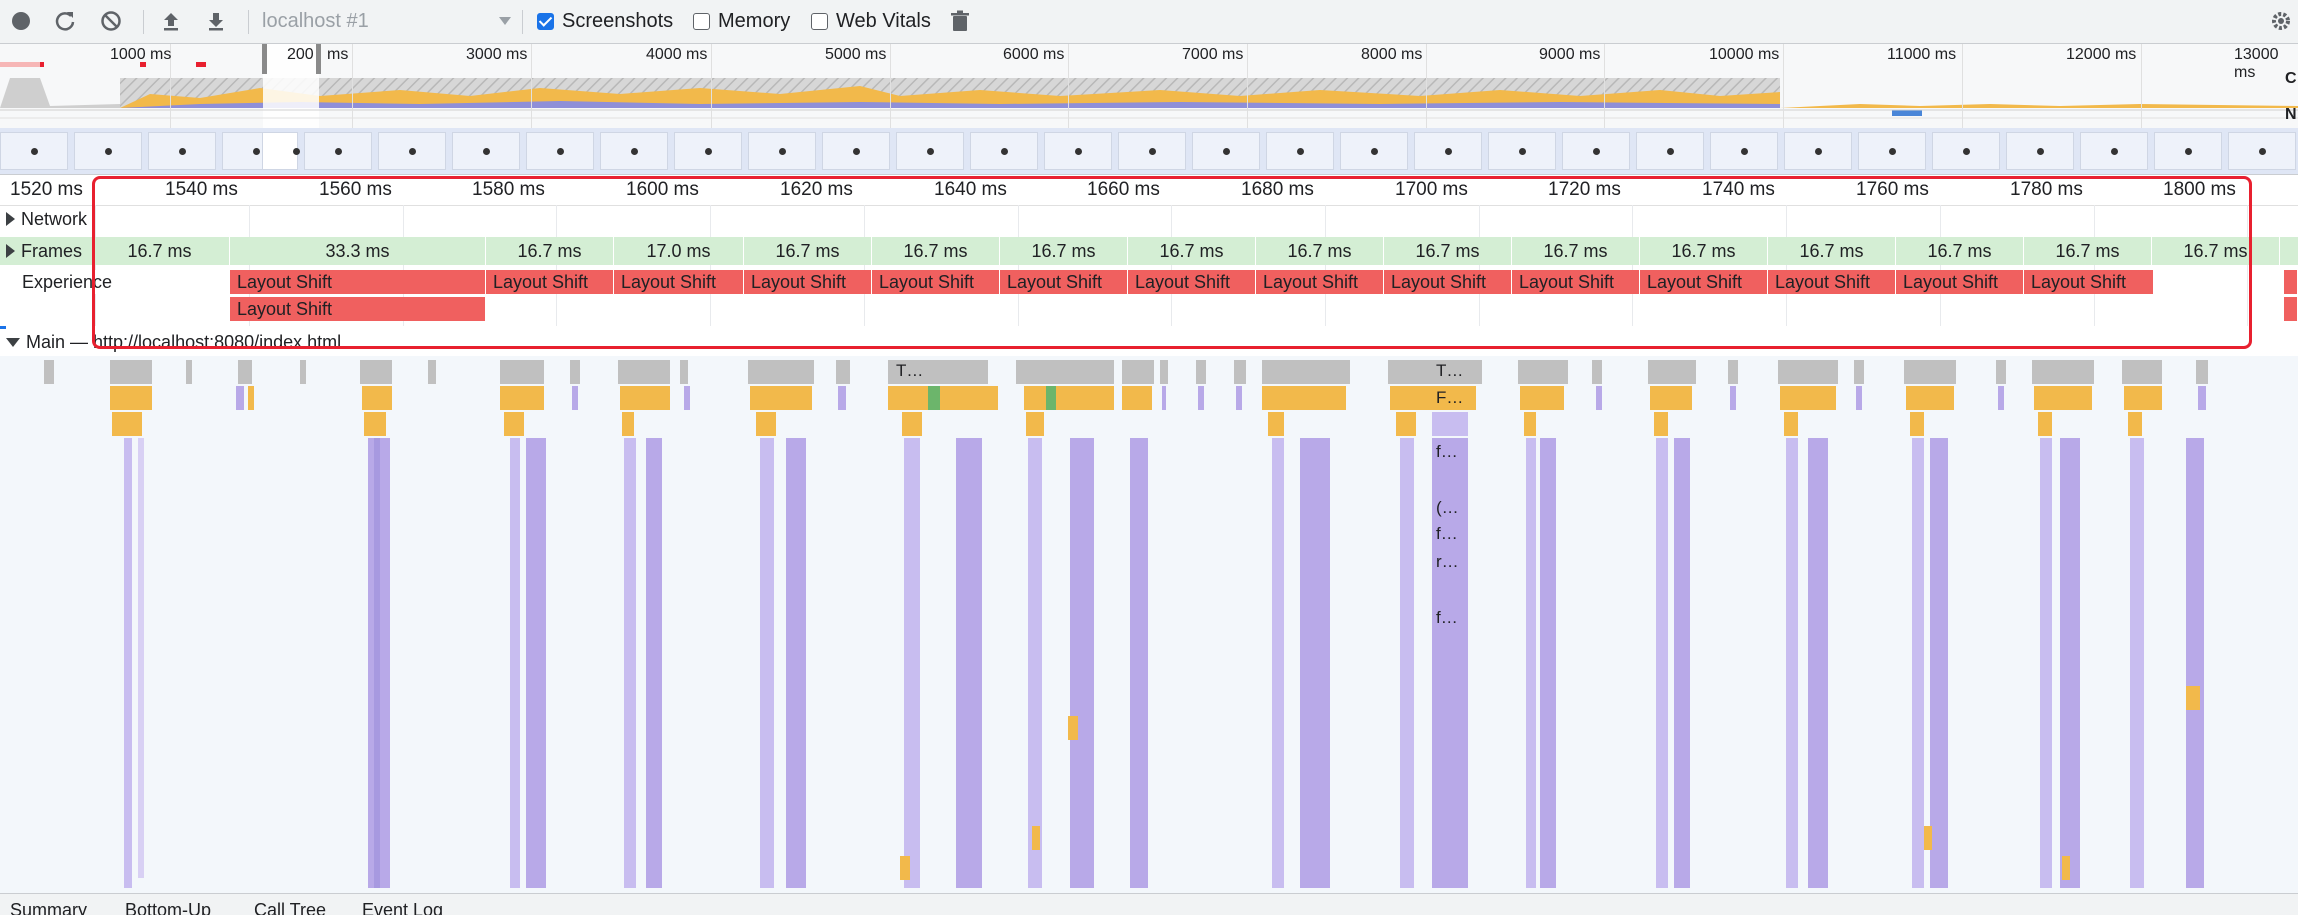 Image resolution: width=2298 pixels, height=915 pixels. I want to click on reload-record-button, so click(65, 21).